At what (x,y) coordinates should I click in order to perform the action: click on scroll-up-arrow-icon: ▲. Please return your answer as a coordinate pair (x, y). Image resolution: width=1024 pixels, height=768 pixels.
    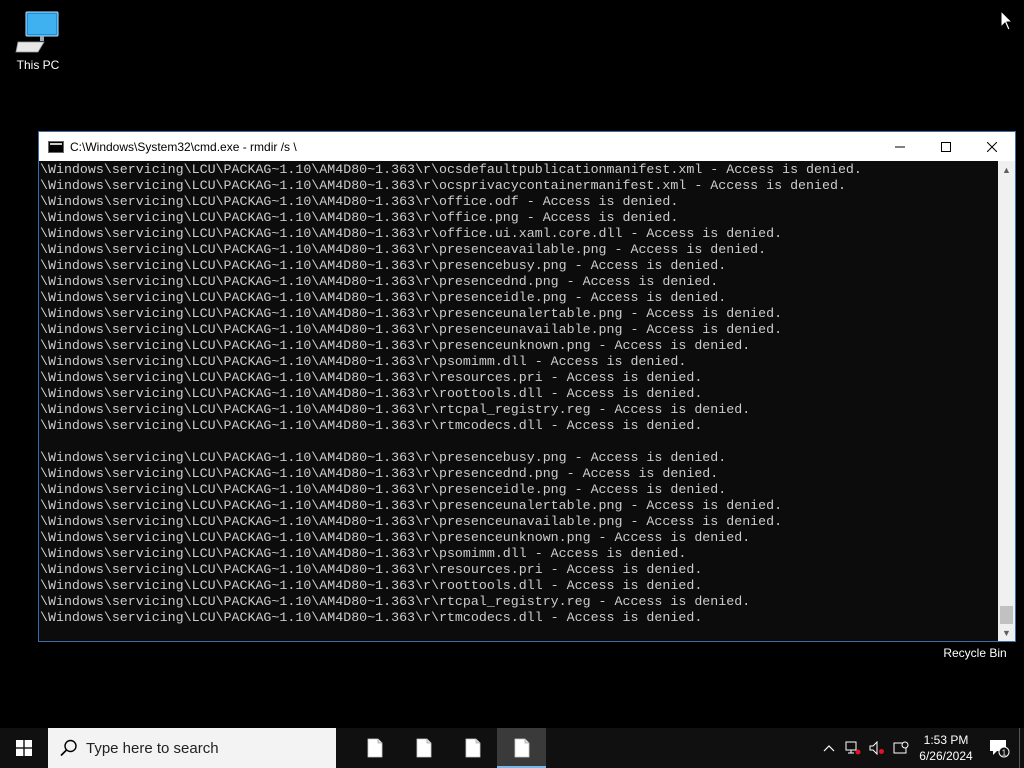
    Looking at the image, I should click on (1006, 169).